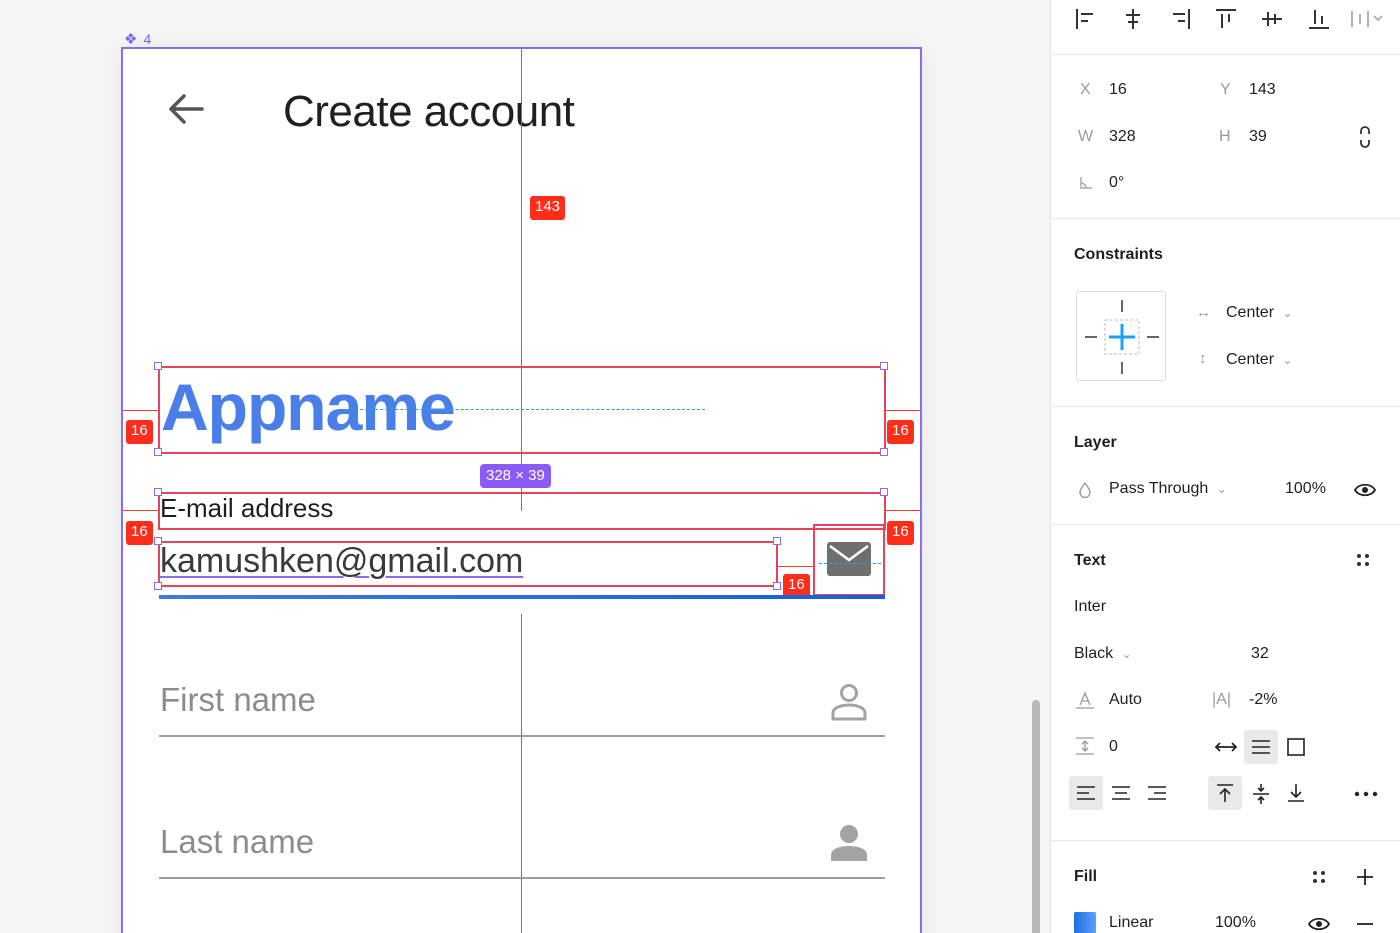 This screenshot has width=1400, height=933. What do you see at coordinates (1226, 19) in the screenshot?
I see `align-top-icon` at bounding box center [1226, 19].